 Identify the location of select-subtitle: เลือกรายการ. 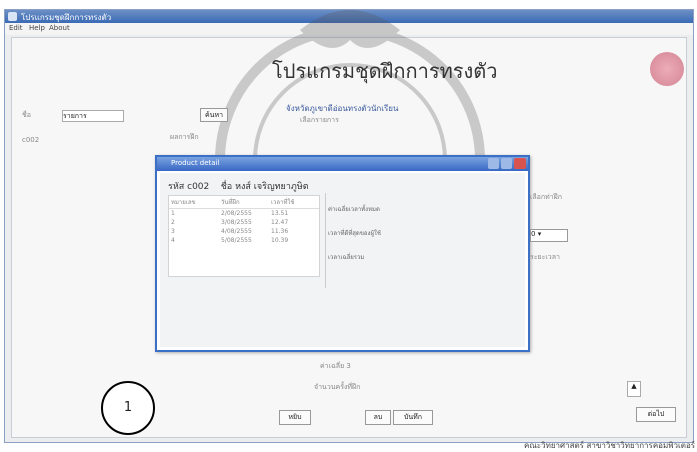
(319, 120).